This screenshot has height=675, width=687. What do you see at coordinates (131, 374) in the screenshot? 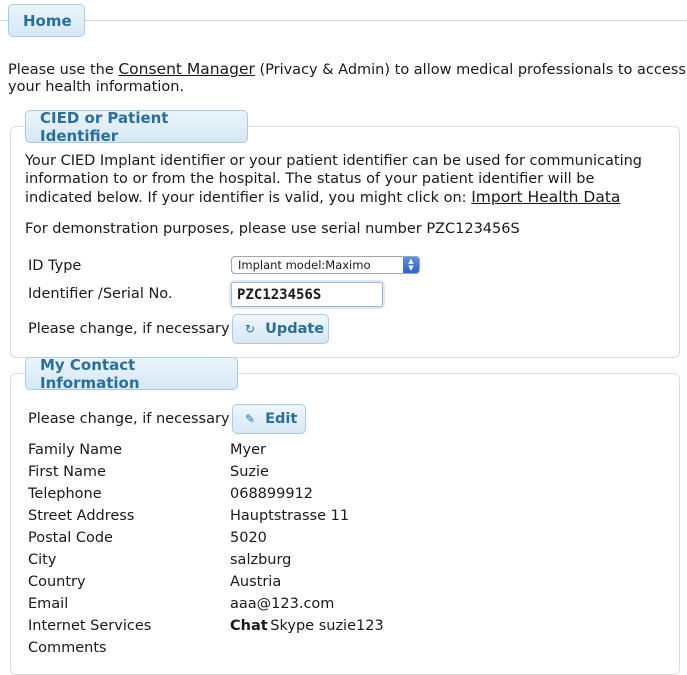
I see `tab-contact-information: My Contact Information` at bounding box center [131, 374].